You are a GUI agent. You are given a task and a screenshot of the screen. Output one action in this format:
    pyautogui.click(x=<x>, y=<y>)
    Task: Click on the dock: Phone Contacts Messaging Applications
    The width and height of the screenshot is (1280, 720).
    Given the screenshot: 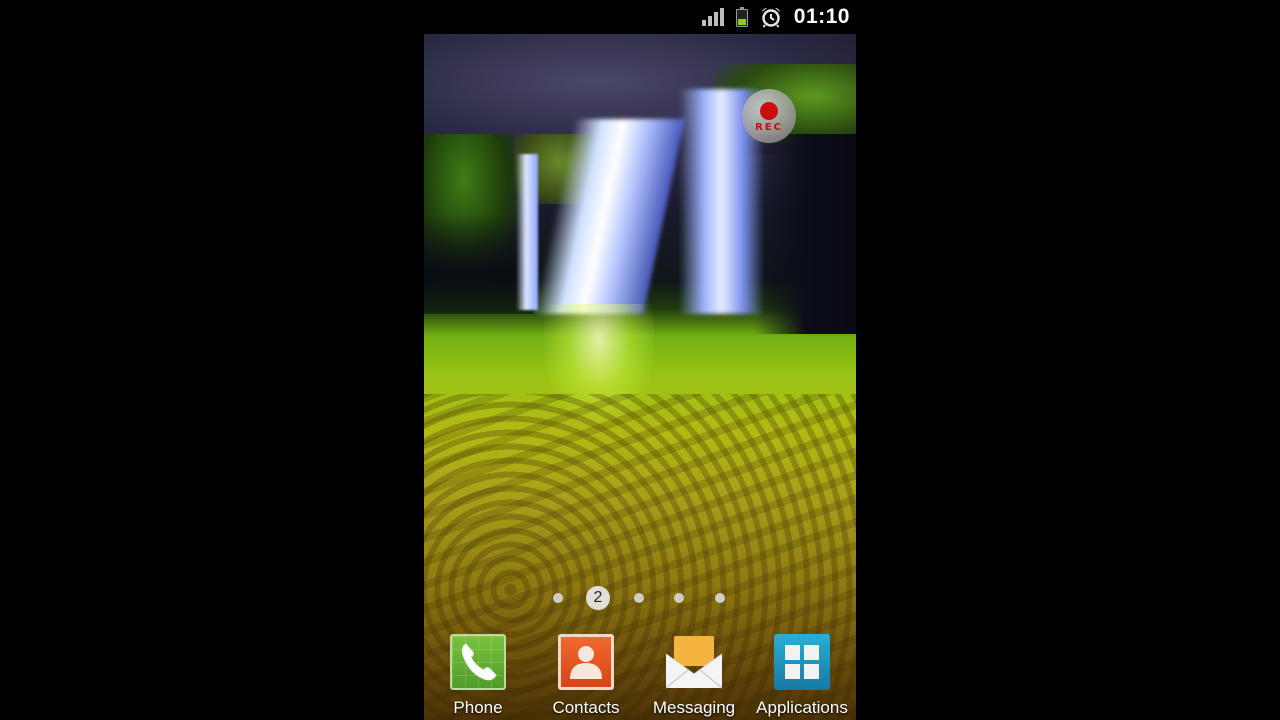 What is the action you would take?
    pyautogui.click(x=640, y=676)
    